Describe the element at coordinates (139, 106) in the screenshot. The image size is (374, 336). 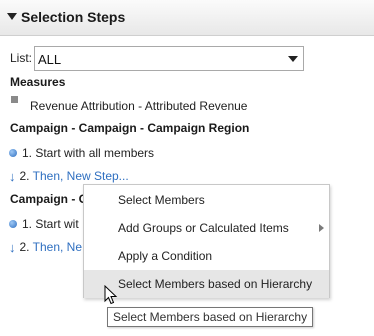
I see `measure-item: Revenue Attribution - Attributed Revenue` at that location.